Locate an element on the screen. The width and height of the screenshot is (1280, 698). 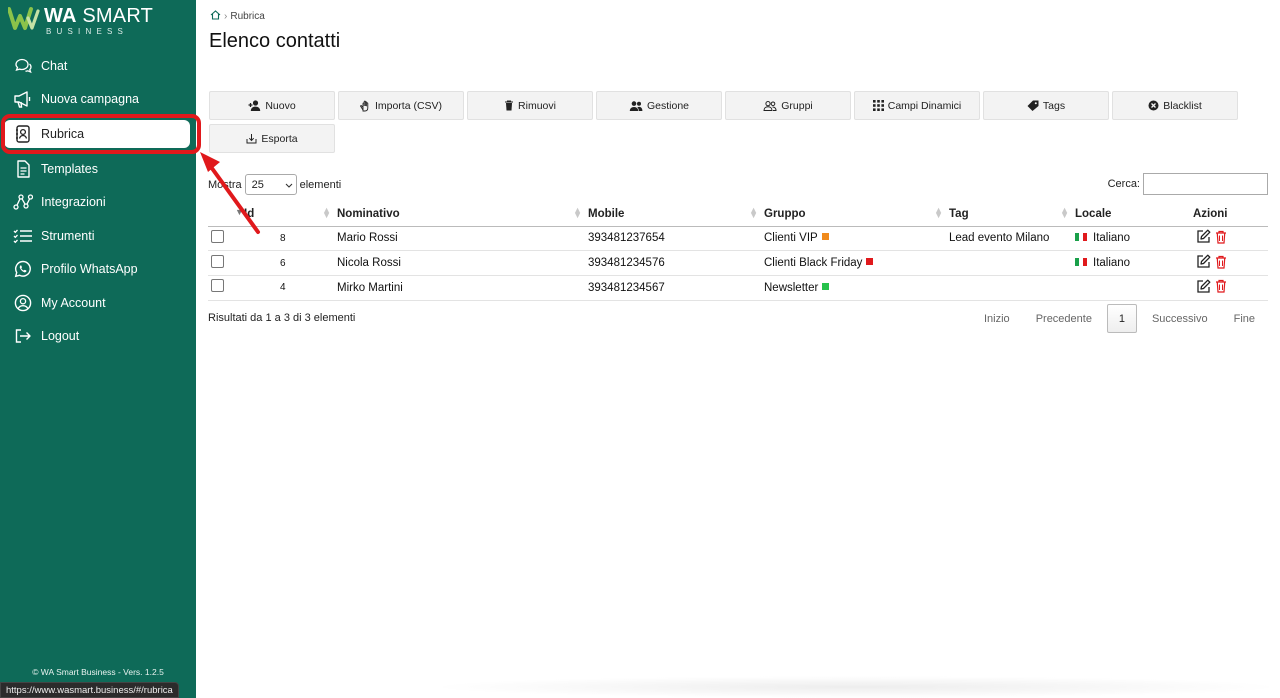
table-row: 4 Mirko Martini 393481234567 Newsletter is located at coordinates (738, 288).